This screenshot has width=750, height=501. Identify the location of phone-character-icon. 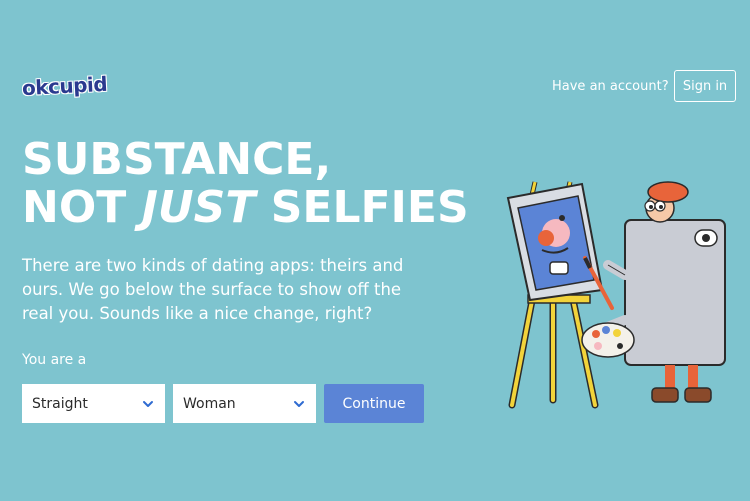
(660, 292).